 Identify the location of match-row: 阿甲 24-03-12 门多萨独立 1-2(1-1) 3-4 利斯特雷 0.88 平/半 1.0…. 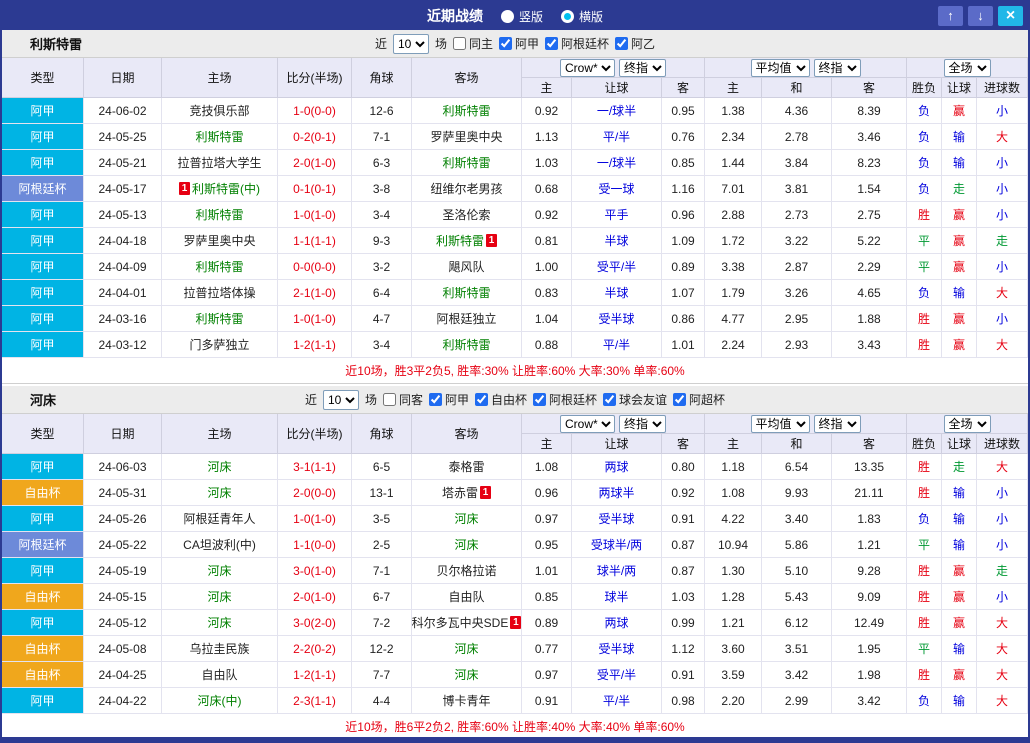
(515, 345).